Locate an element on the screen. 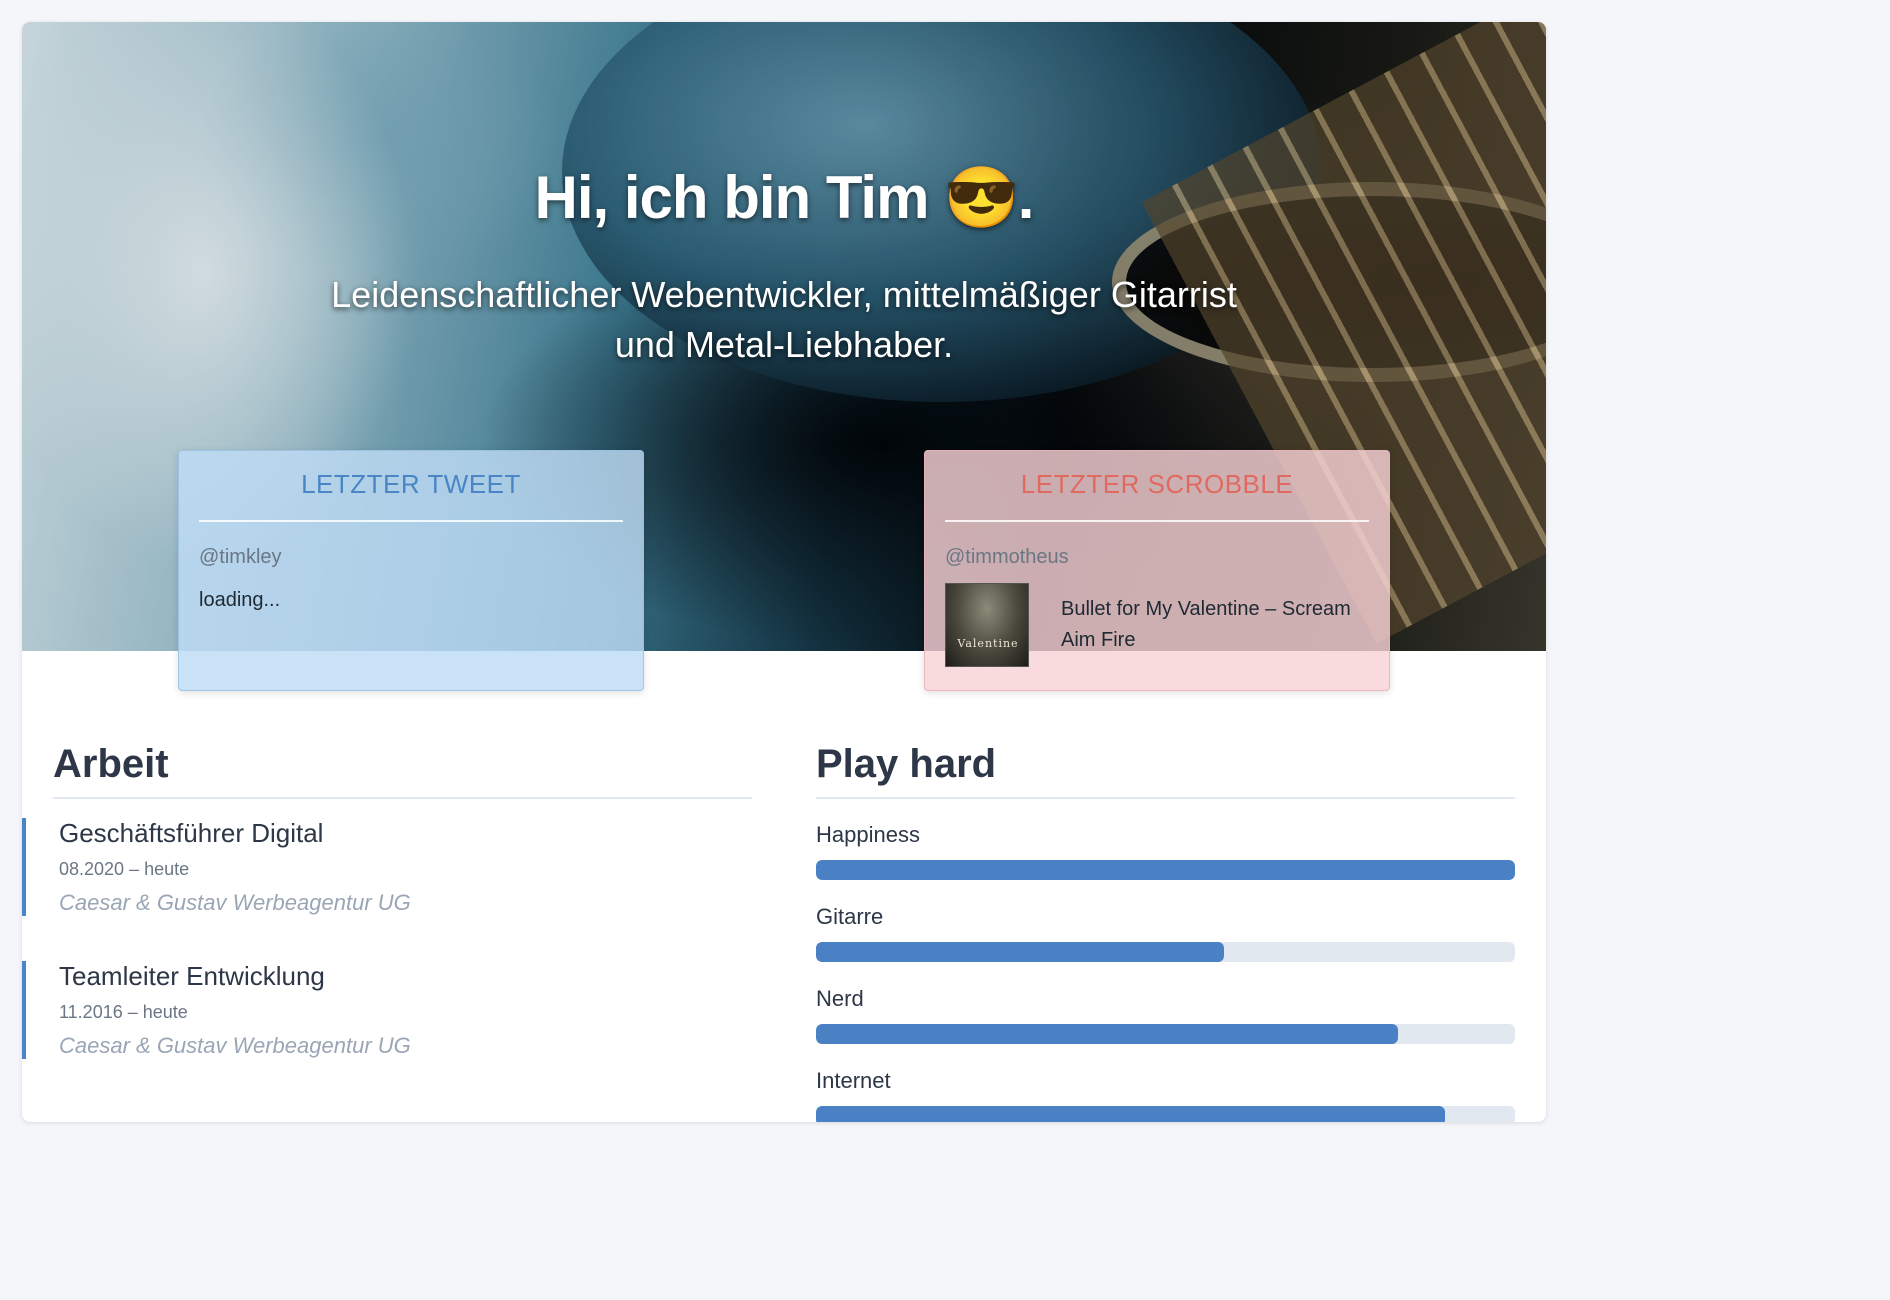 This screenshot has width=1890, height=1300. skill-happiness: Happiness is located at coordinates (1165, 851).